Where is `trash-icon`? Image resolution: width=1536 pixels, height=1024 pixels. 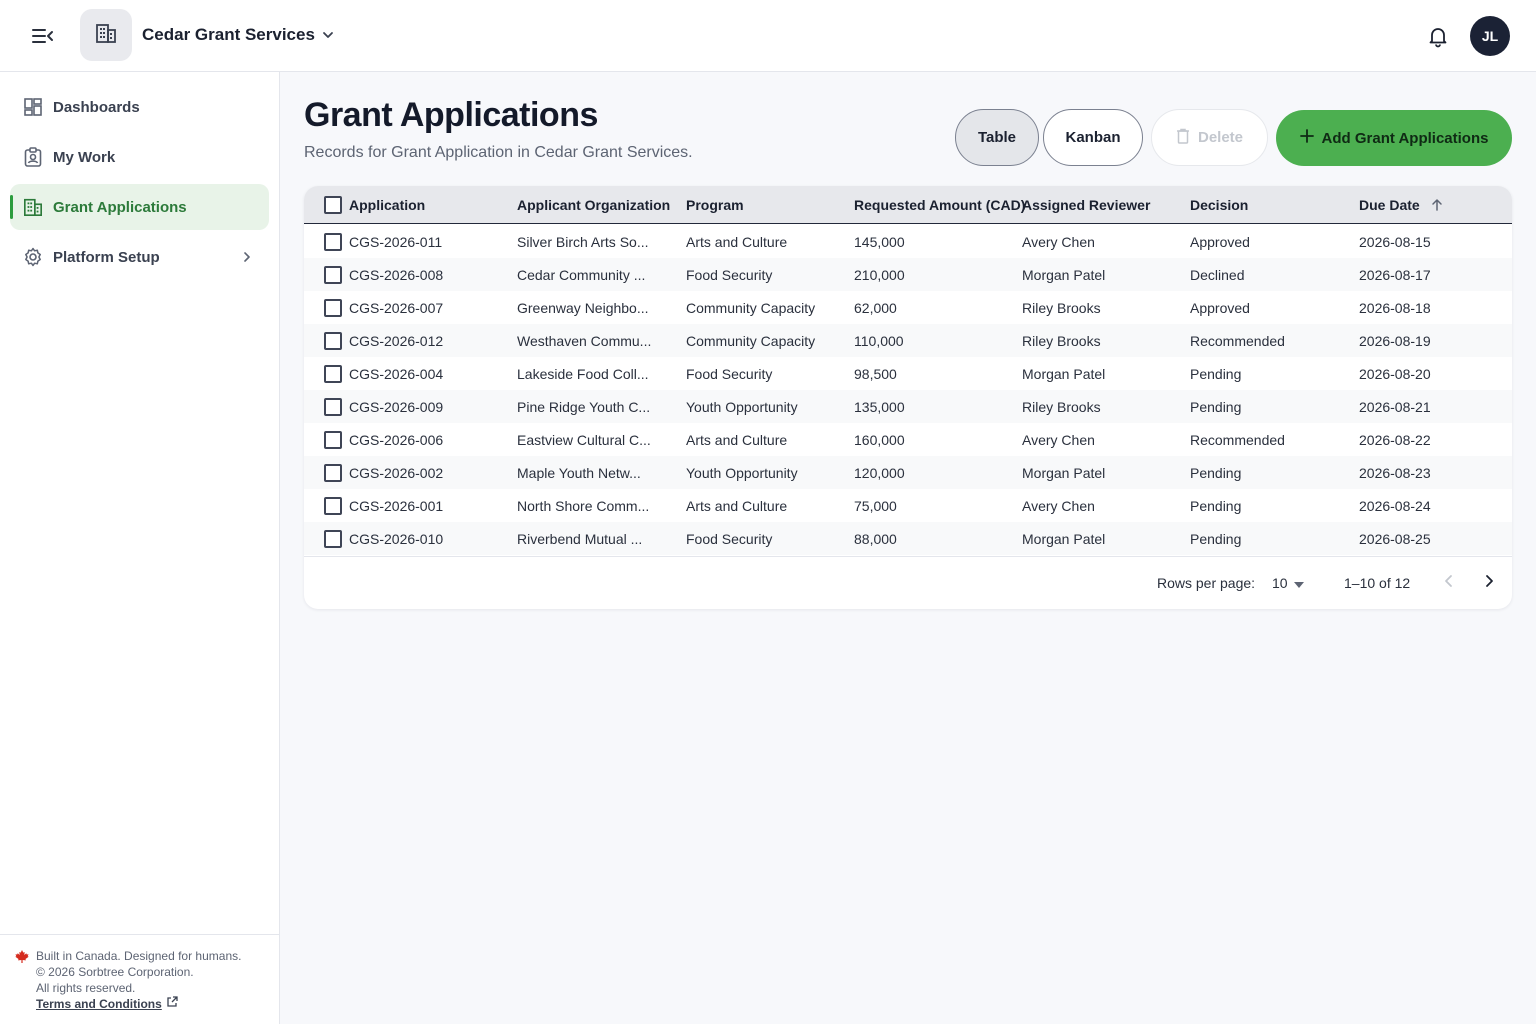
trash-icon is located at coordinates (1183, 138).